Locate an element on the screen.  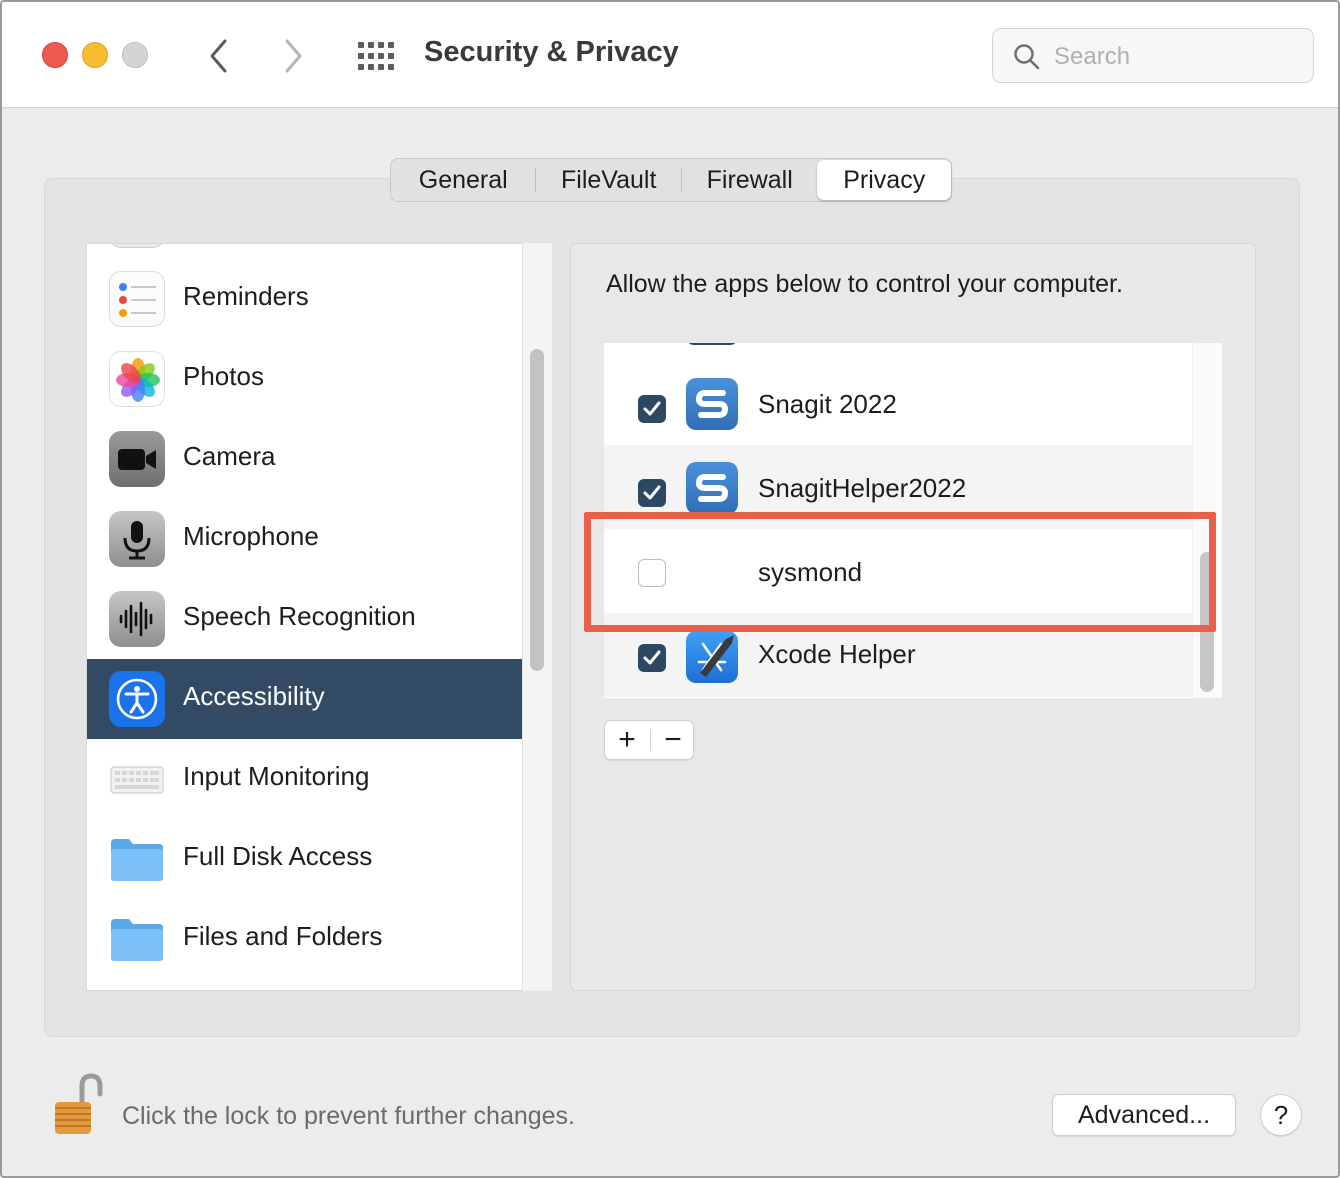
zoom-button is located at coordinates (135, 55).